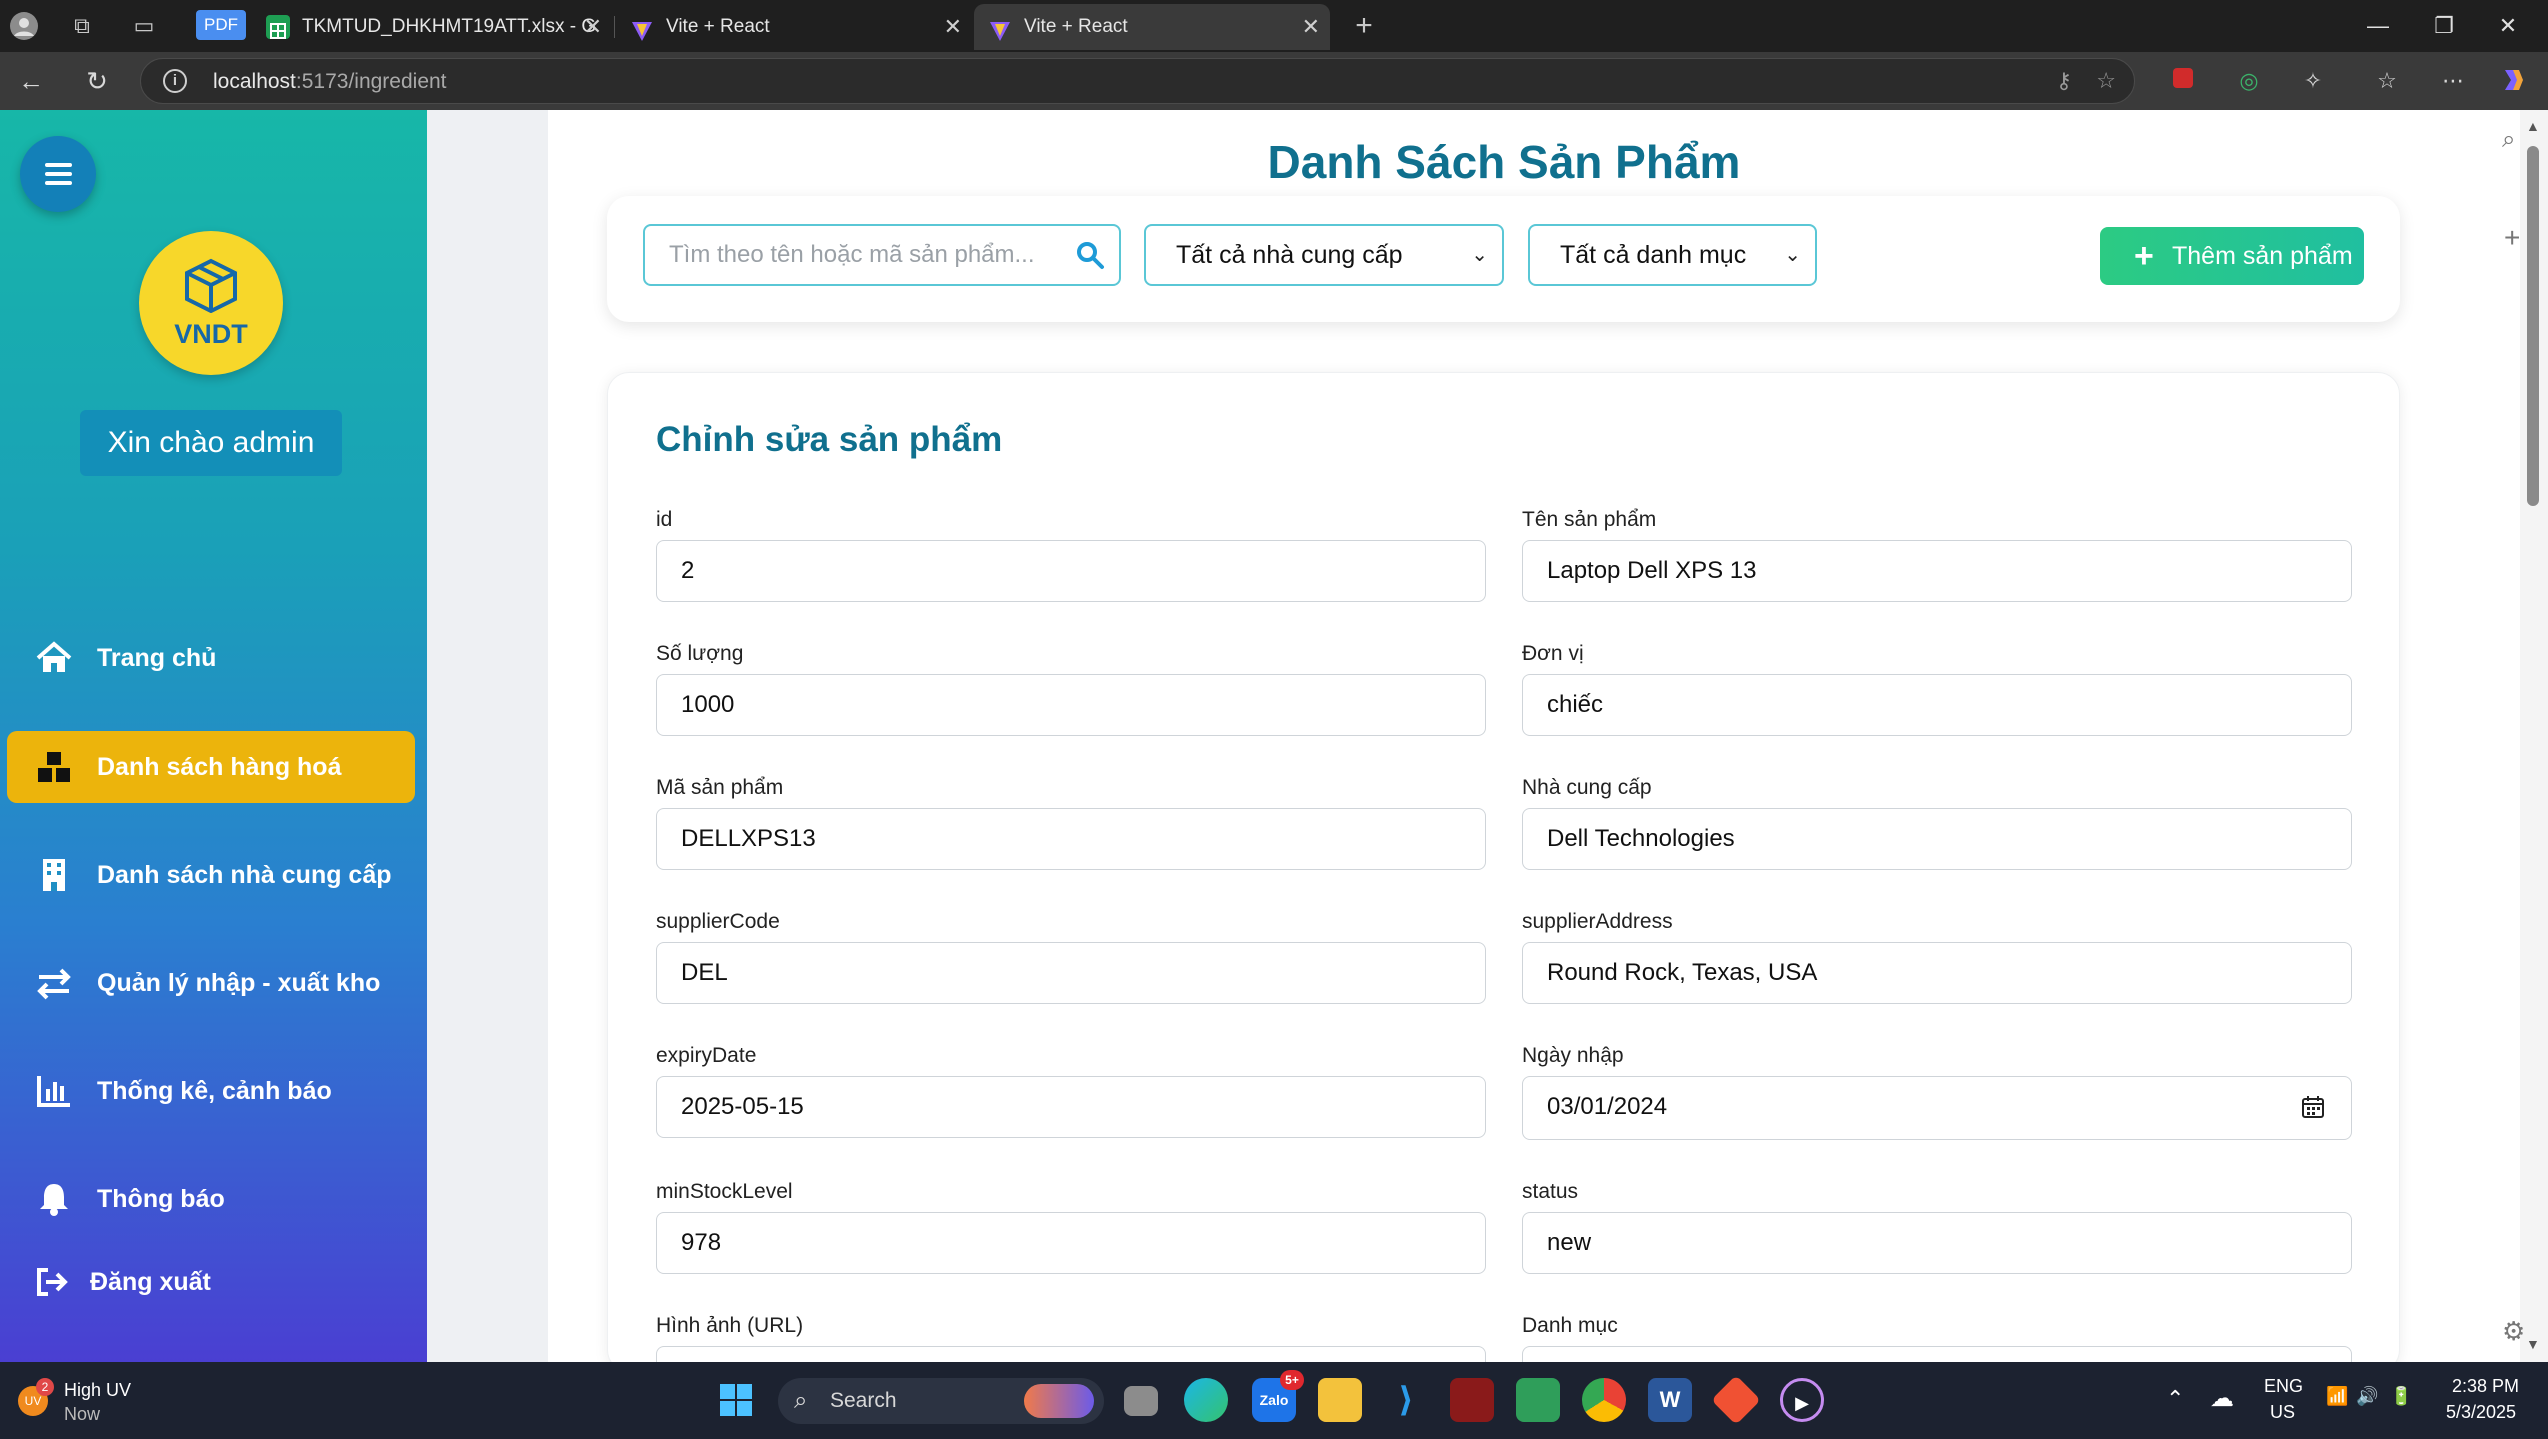  I want to click on windows-start-icon, so click(736, 1400).